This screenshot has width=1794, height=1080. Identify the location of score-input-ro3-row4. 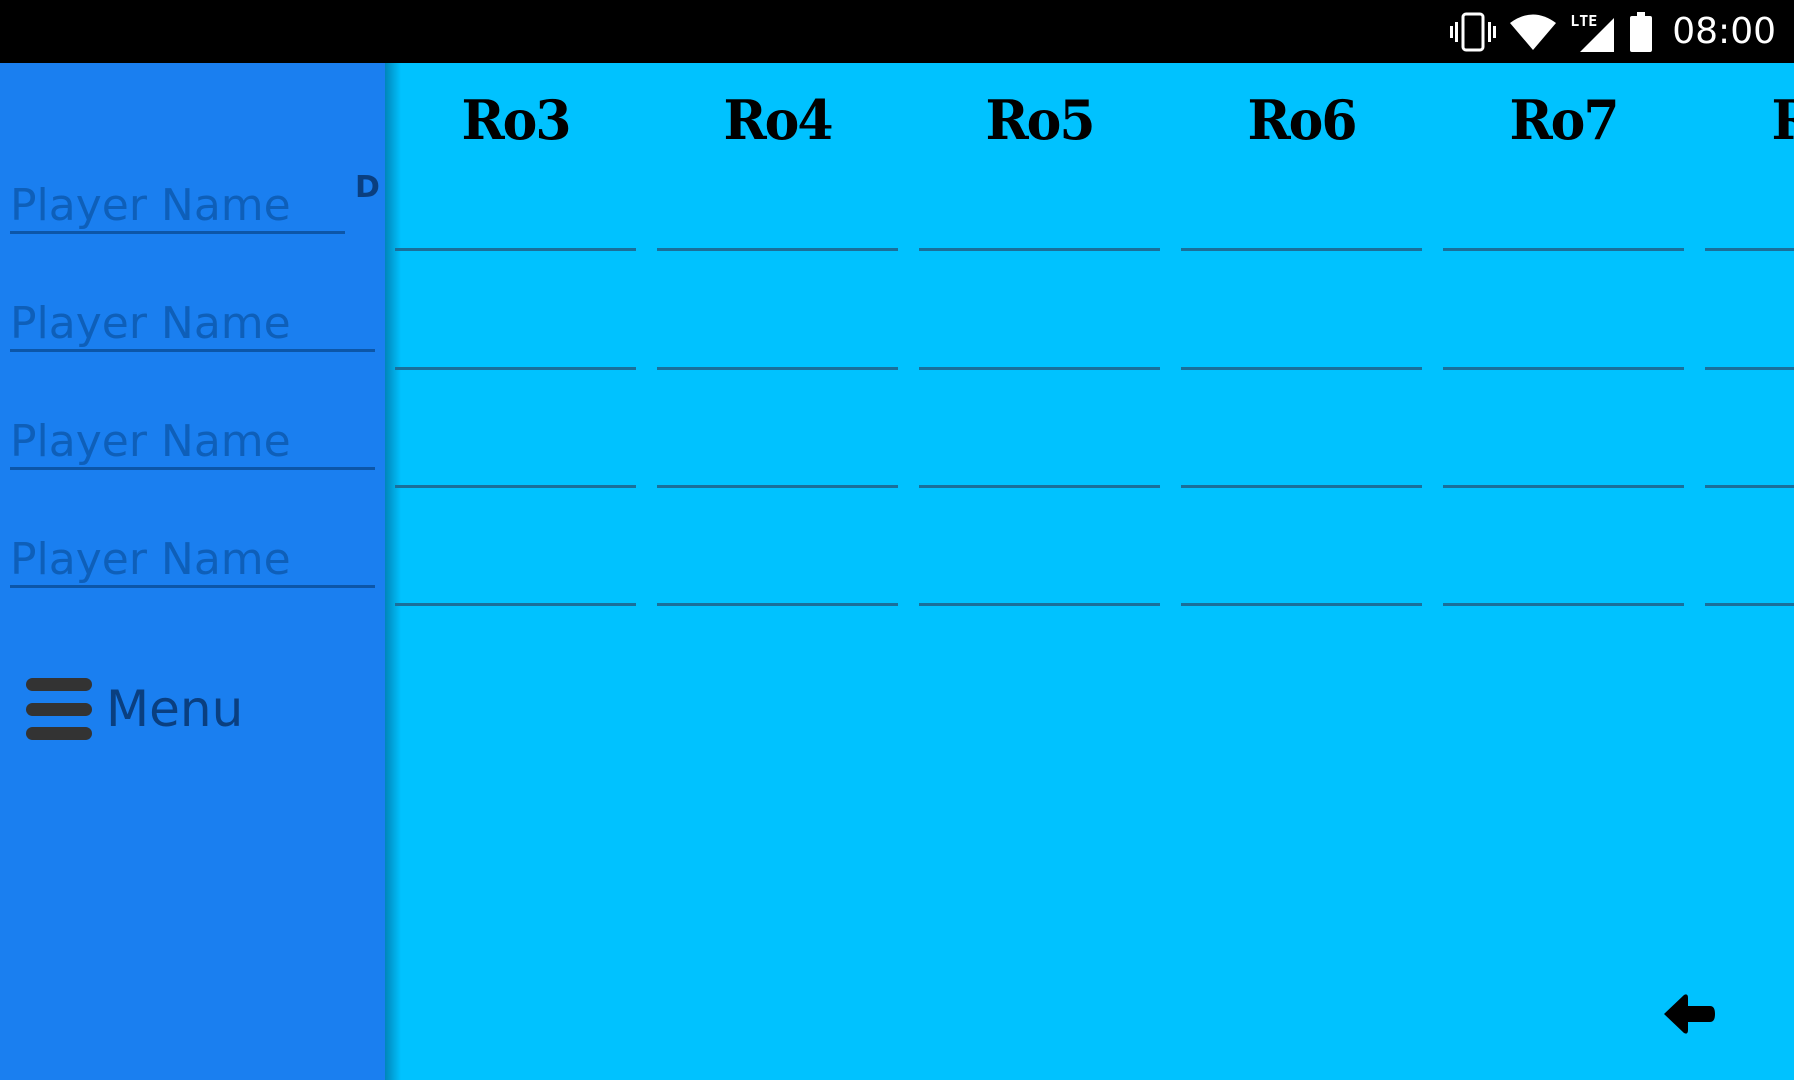
(515, 604).